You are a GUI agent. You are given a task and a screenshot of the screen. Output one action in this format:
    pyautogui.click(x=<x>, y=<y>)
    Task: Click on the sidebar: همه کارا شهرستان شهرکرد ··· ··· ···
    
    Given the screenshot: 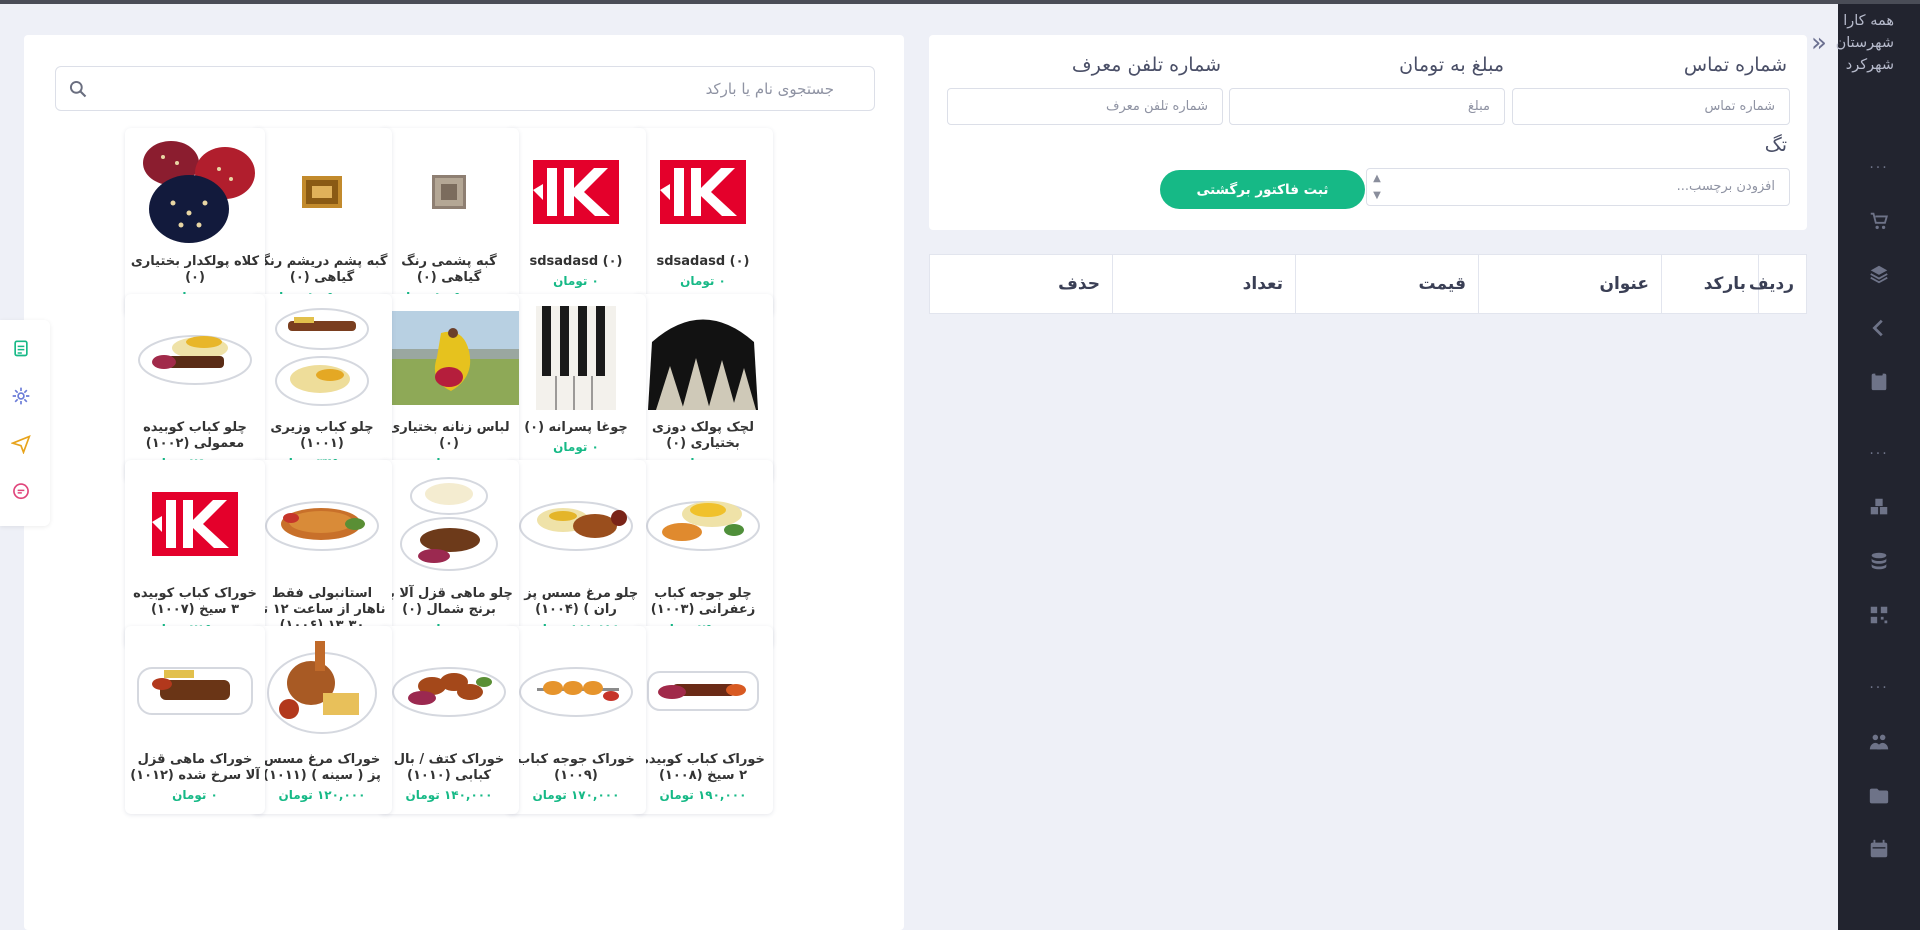 What is the action you would take?
    pyautogui.click(x=1878, y=467)
    